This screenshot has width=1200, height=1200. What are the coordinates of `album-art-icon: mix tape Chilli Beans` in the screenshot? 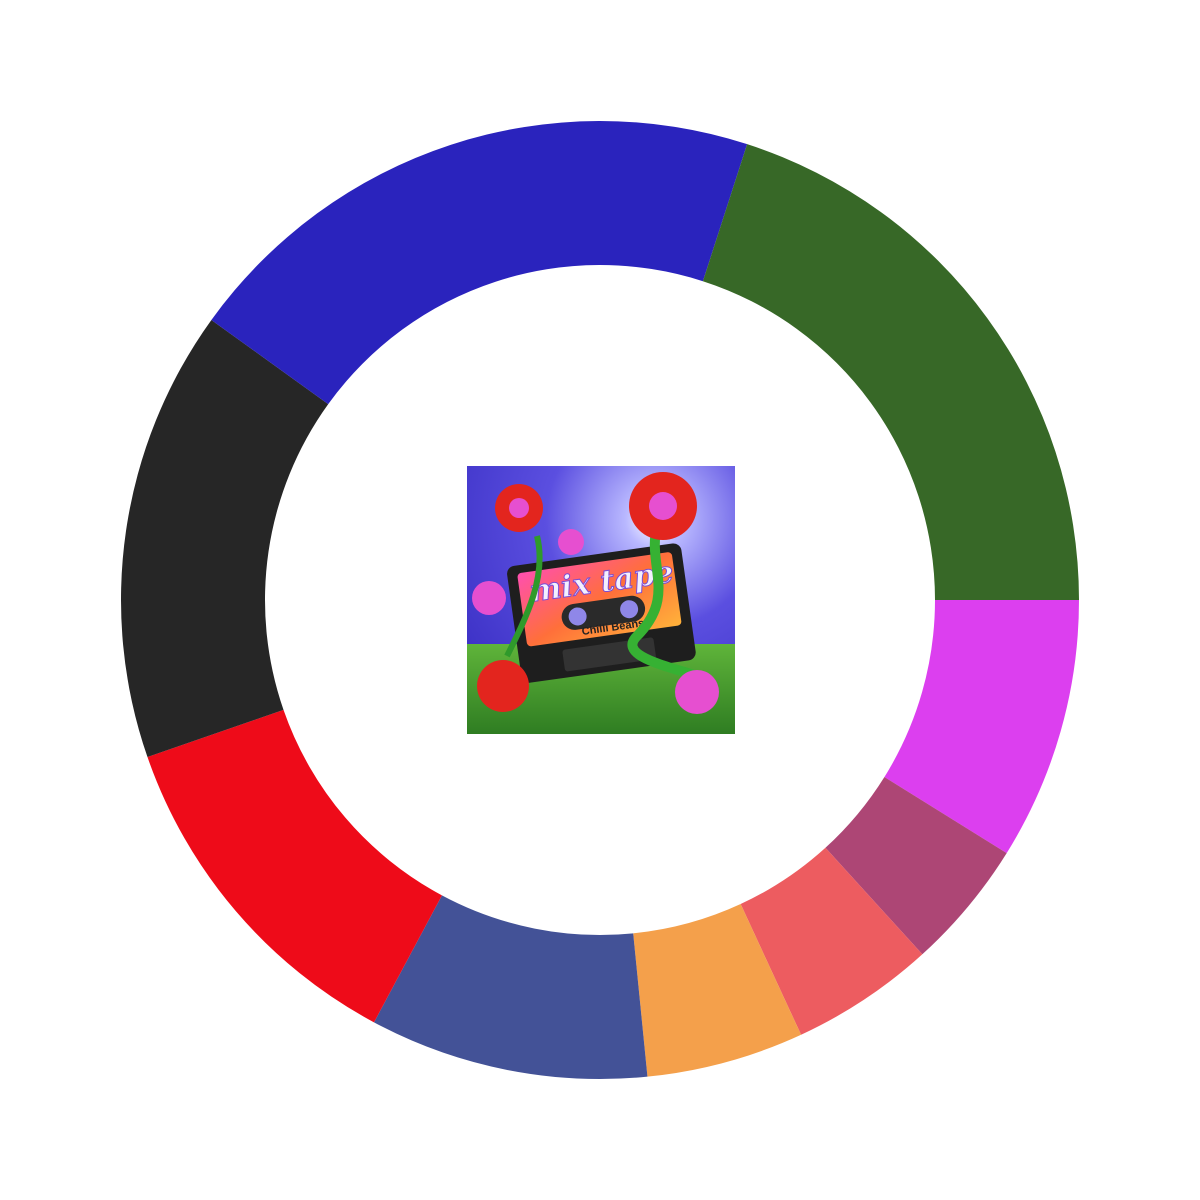 It's located at (601, 600).